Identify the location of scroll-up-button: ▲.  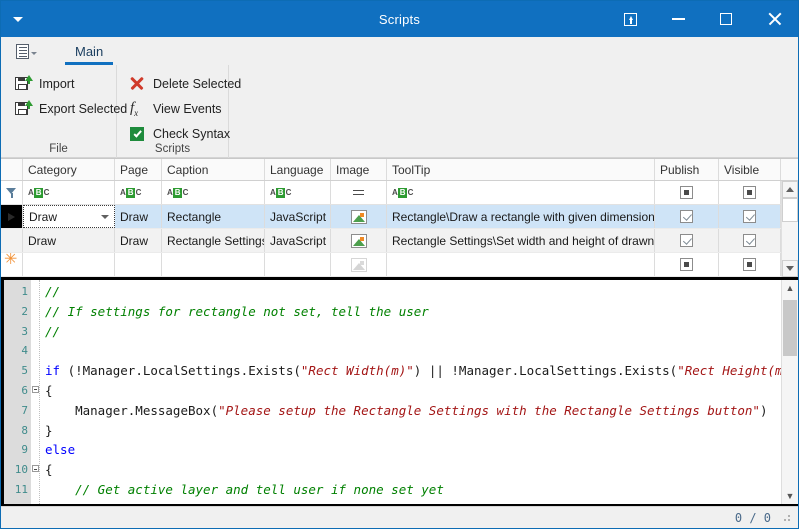
(790, 288).